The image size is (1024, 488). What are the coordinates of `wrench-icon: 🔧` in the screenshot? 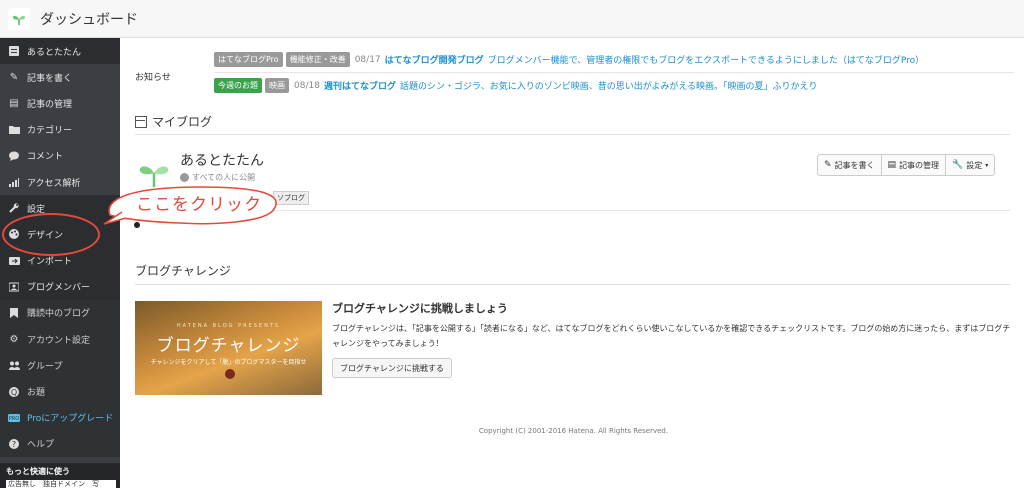 It's located at (958, 165).